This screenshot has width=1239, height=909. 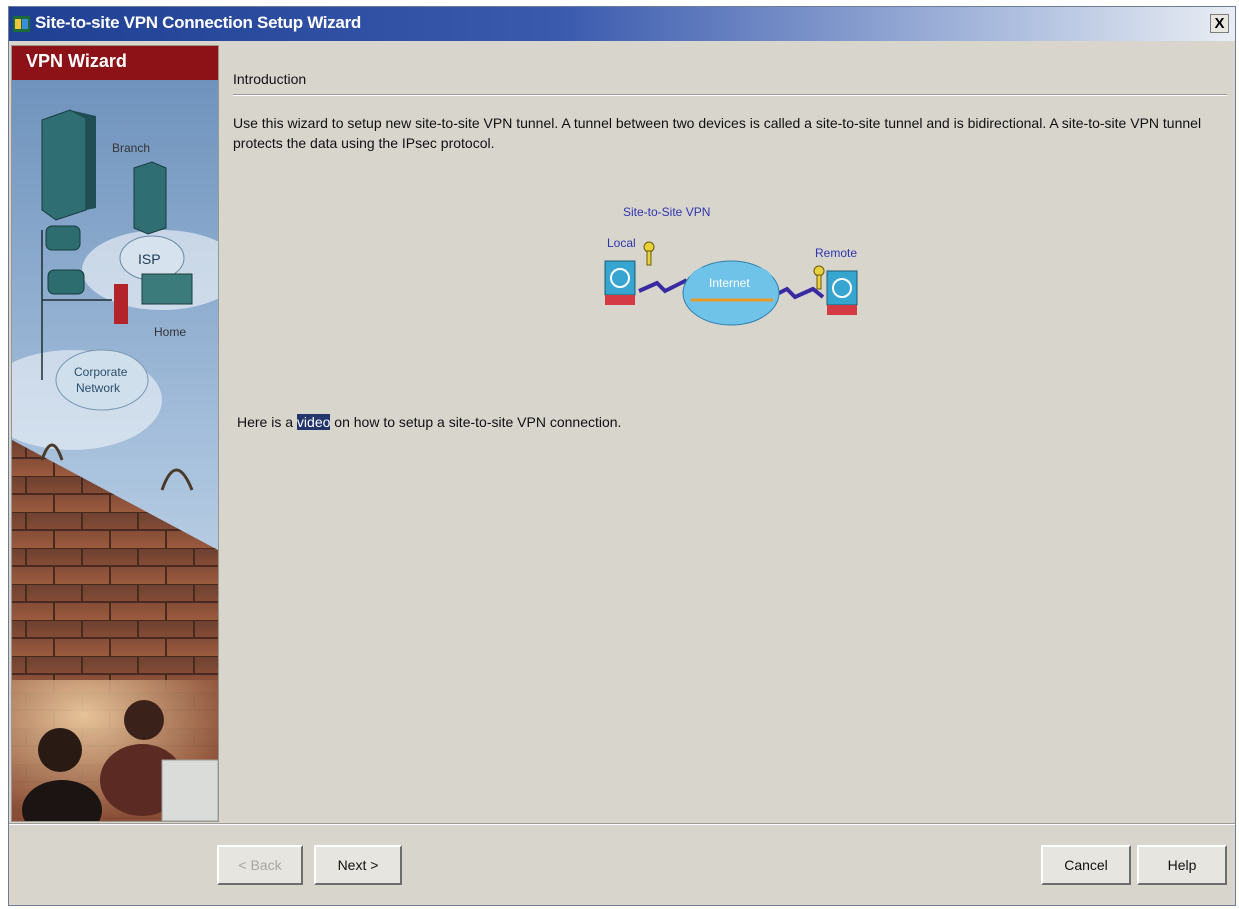 I want to click on internet-label: Internet, so click(x=729, y=283).